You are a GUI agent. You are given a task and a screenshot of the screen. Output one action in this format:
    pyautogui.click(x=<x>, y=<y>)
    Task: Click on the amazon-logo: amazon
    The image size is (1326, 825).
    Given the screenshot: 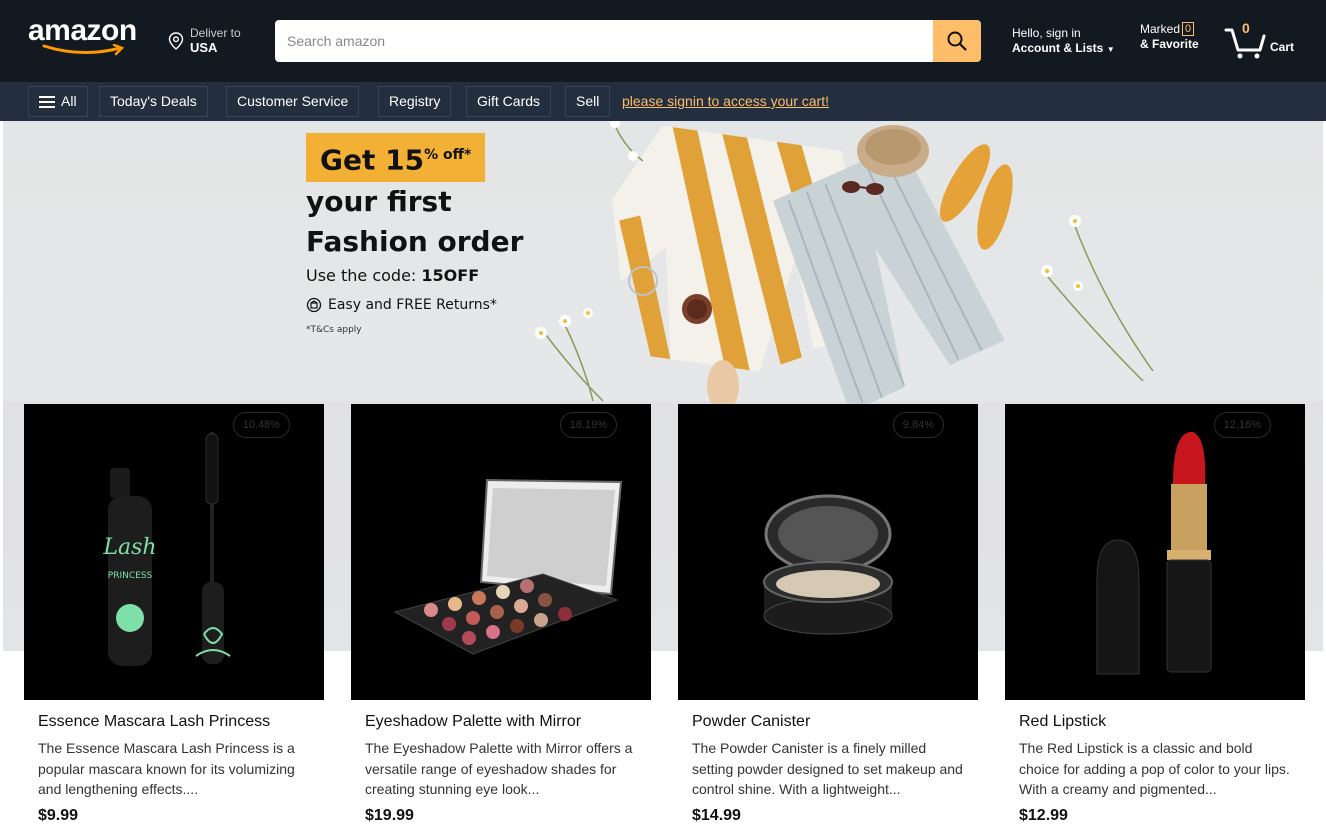 What is the action you would take?
    pyautogui.click(x=88, y=37)
    